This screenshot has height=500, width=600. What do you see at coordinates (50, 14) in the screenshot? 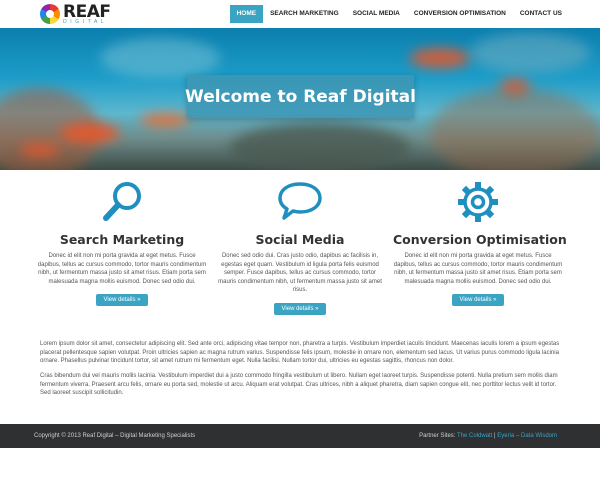
I see `logo-mark-icon` at bounding box center [50, 14].